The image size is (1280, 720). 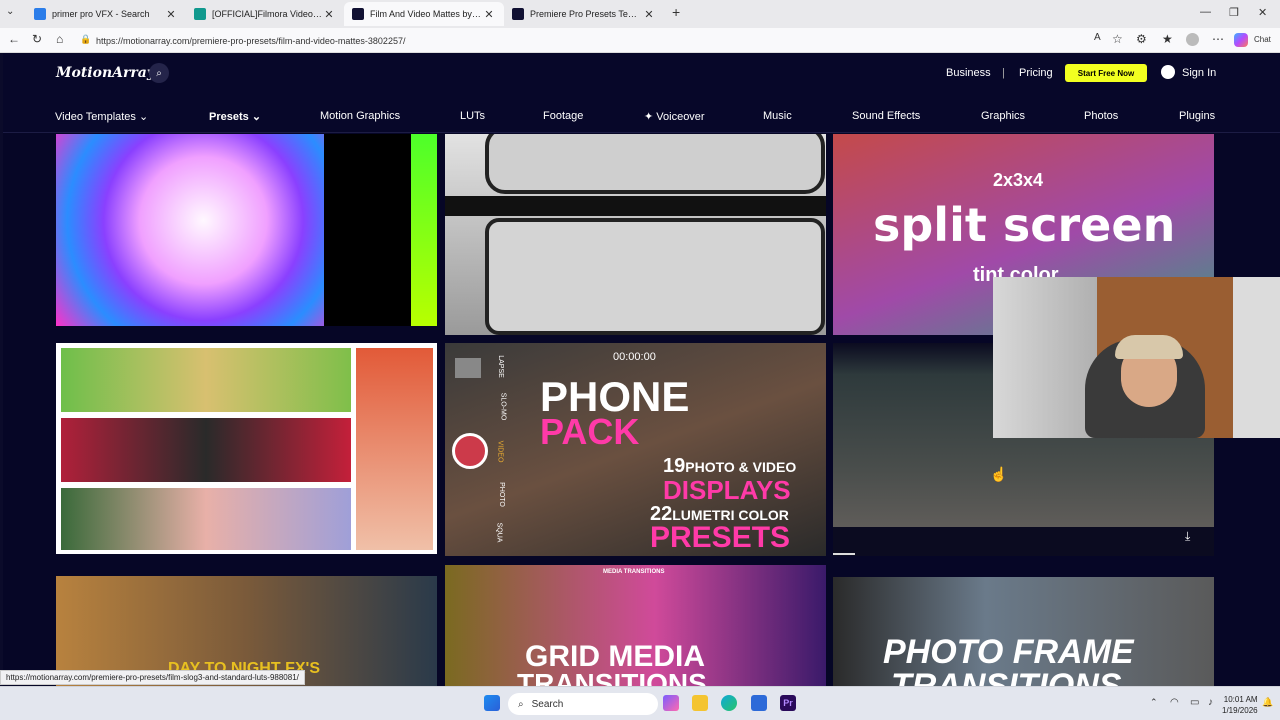 What do you see at coordinates (1270, 705) in the screenshot?
I see `notification-bell-icon: 🔔` at bounding box center [1270, 705].